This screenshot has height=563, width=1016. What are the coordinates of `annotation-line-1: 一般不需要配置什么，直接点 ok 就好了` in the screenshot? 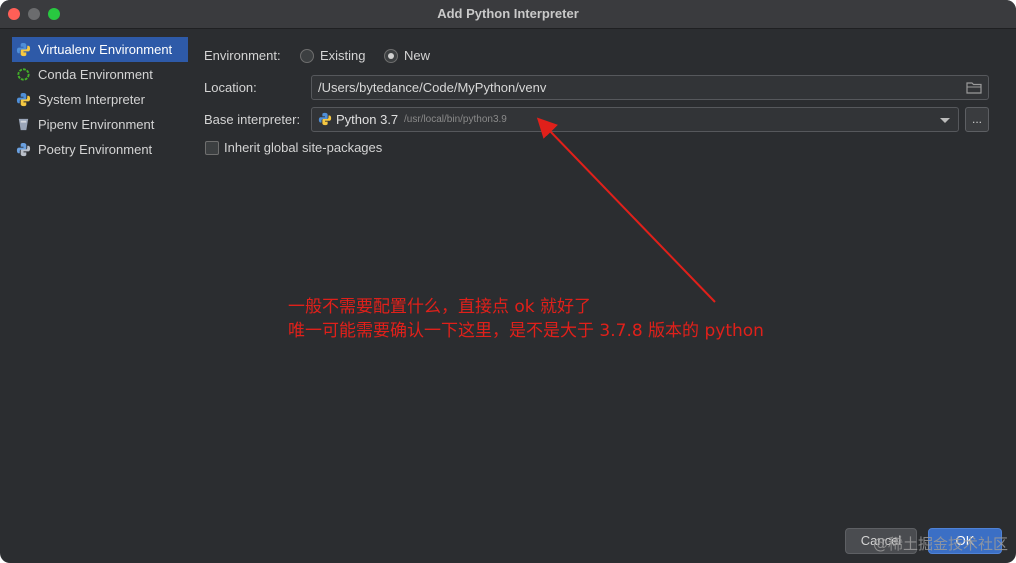 It's located at (440, 307).